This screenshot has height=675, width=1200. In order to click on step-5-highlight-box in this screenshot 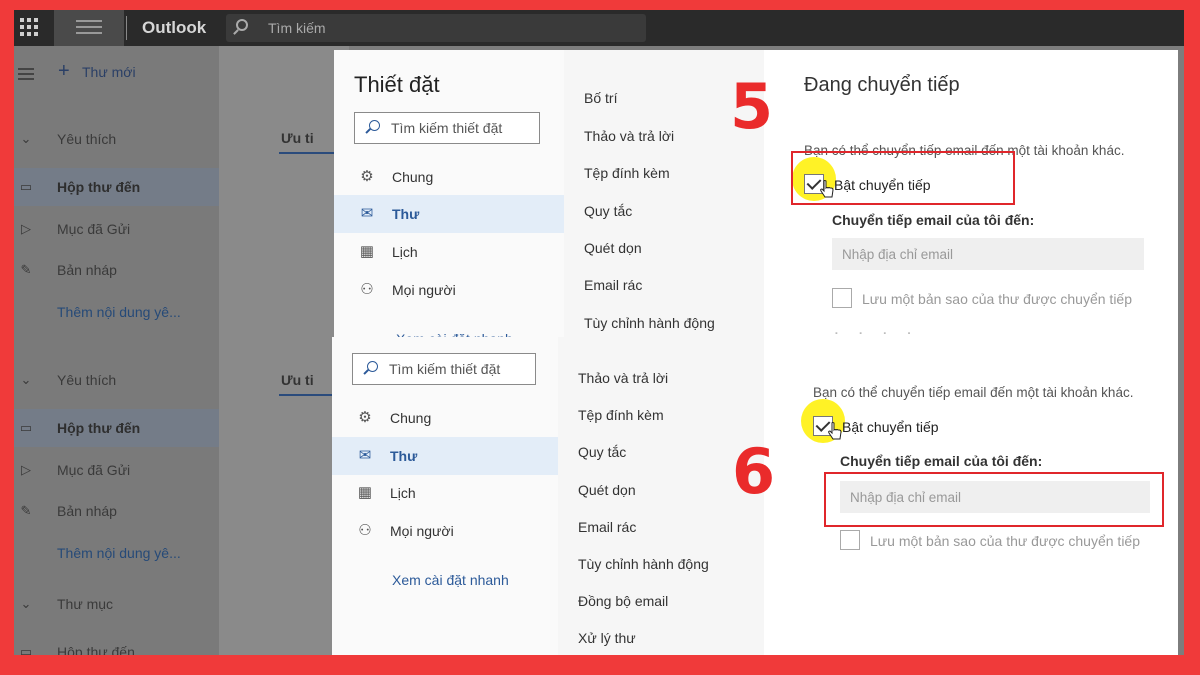, I will do `click(903, 178)`.